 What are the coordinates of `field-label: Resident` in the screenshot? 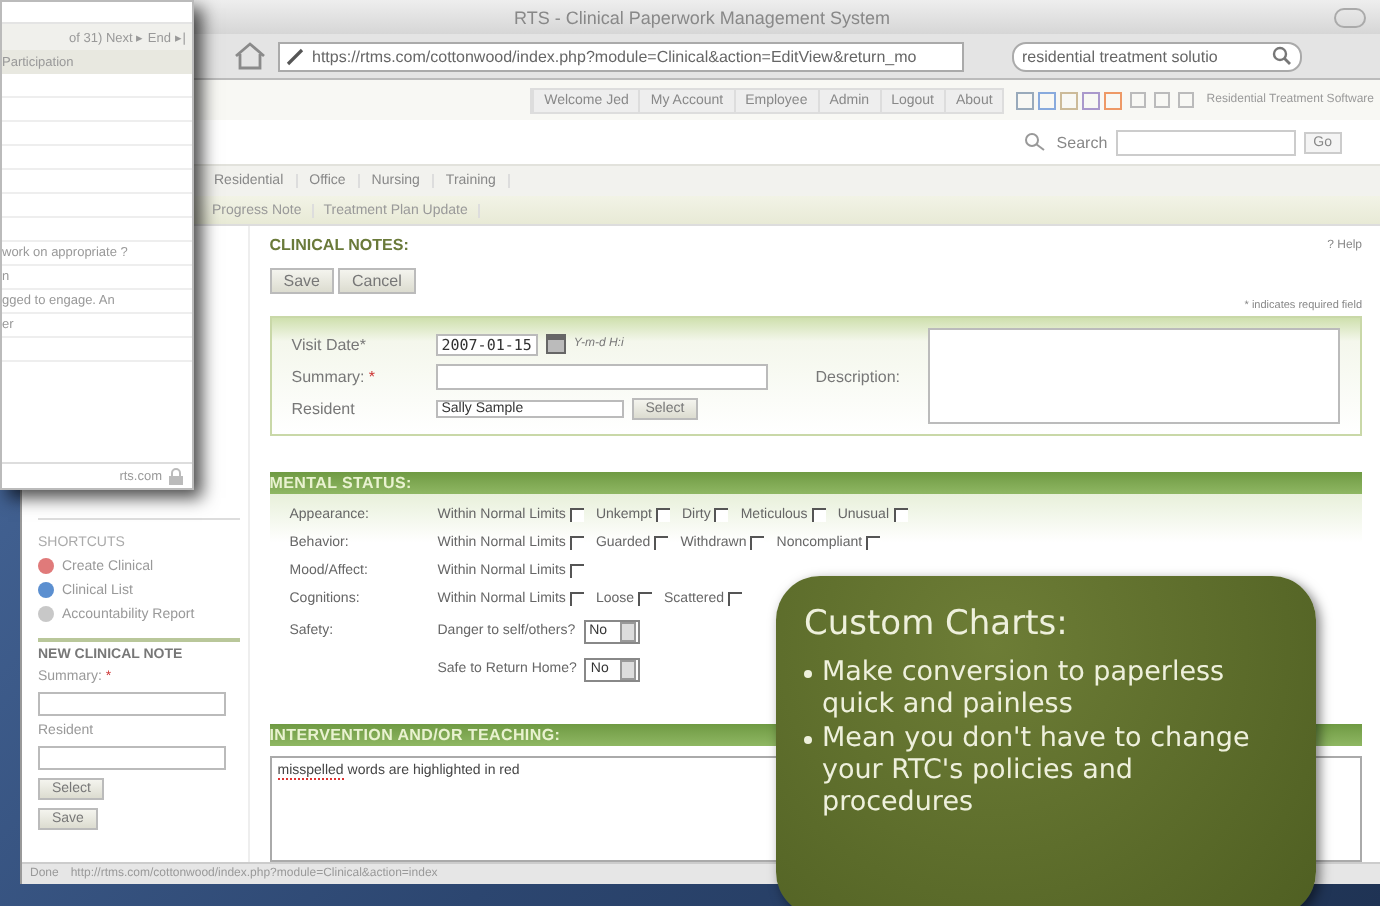 It's located at (324, 408).